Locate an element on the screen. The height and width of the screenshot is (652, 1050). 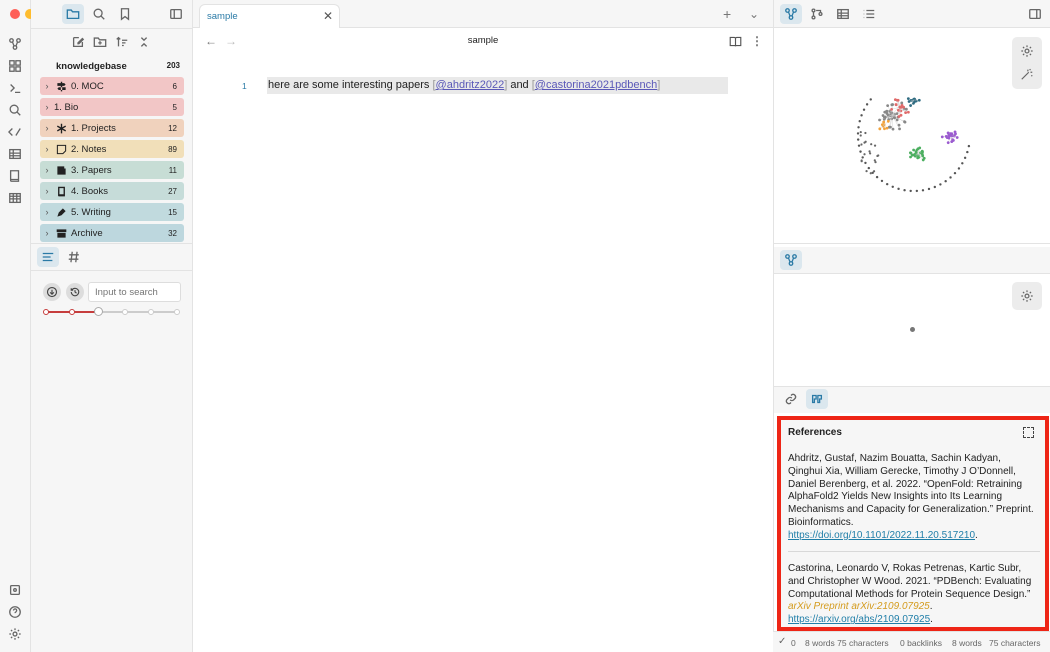
book-icon is located at coordinates (15, 176).